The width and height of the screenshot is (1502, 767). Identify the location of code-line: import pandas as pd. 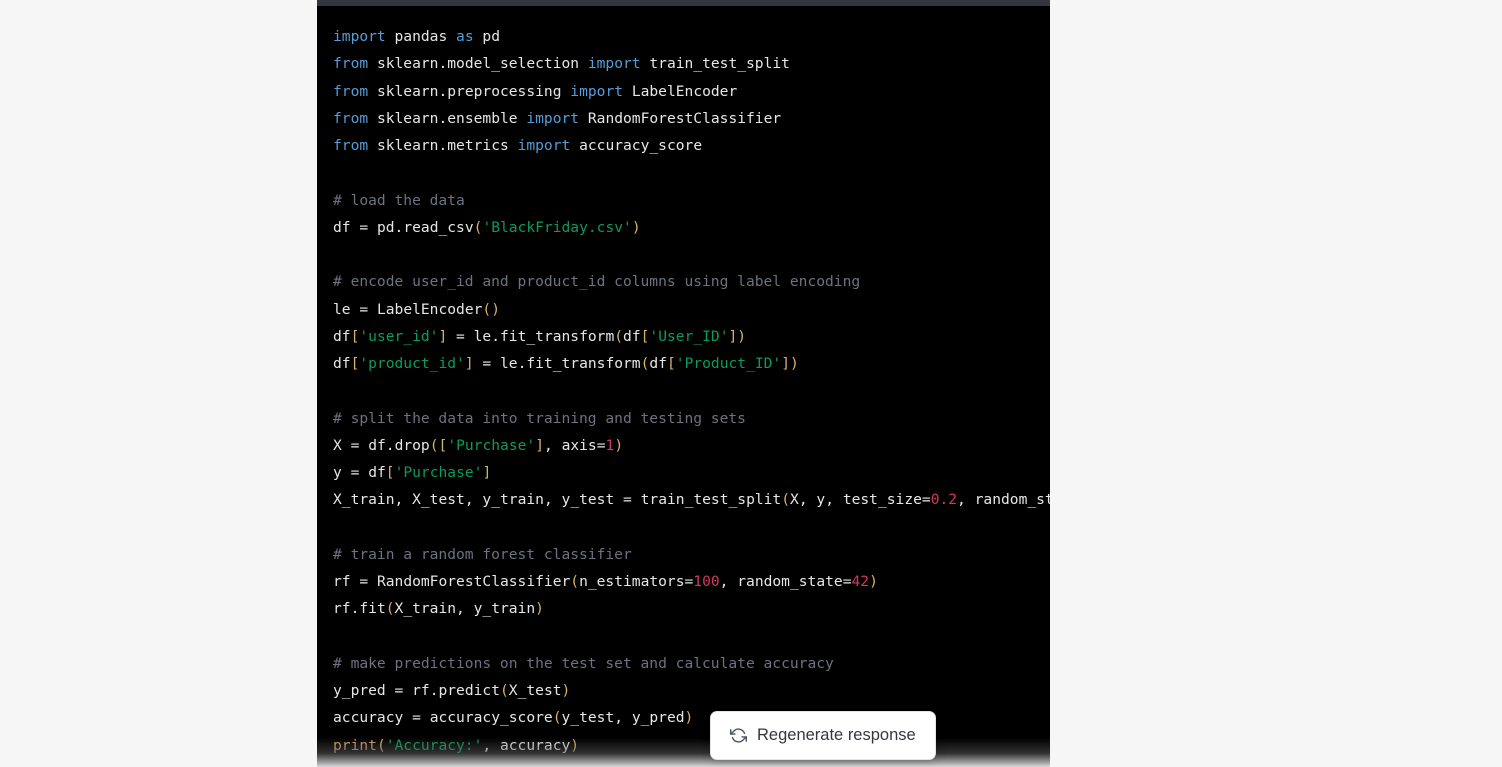
(416, 36).